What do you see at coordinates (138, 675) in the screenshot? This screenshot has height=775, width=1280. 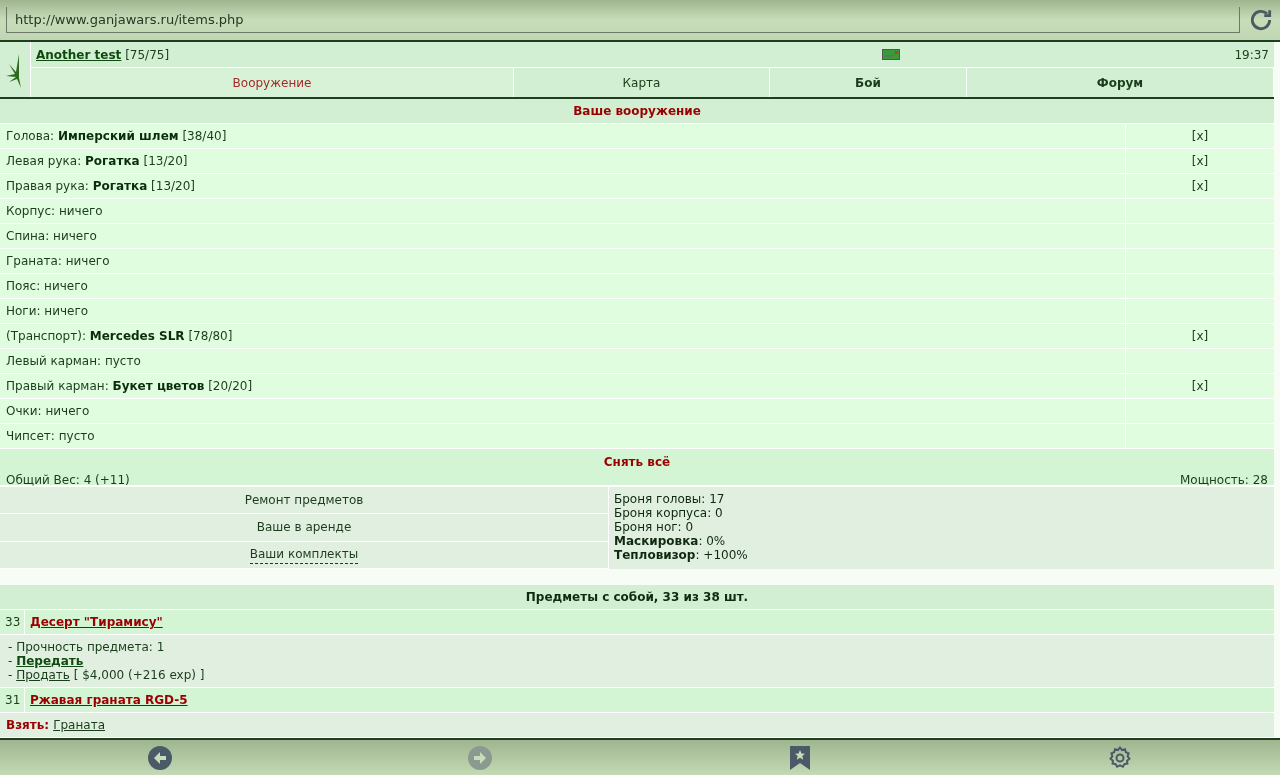 I see `sell-price: [ $4,000 (+216 exp) ]` at bounding box center [138, 675].